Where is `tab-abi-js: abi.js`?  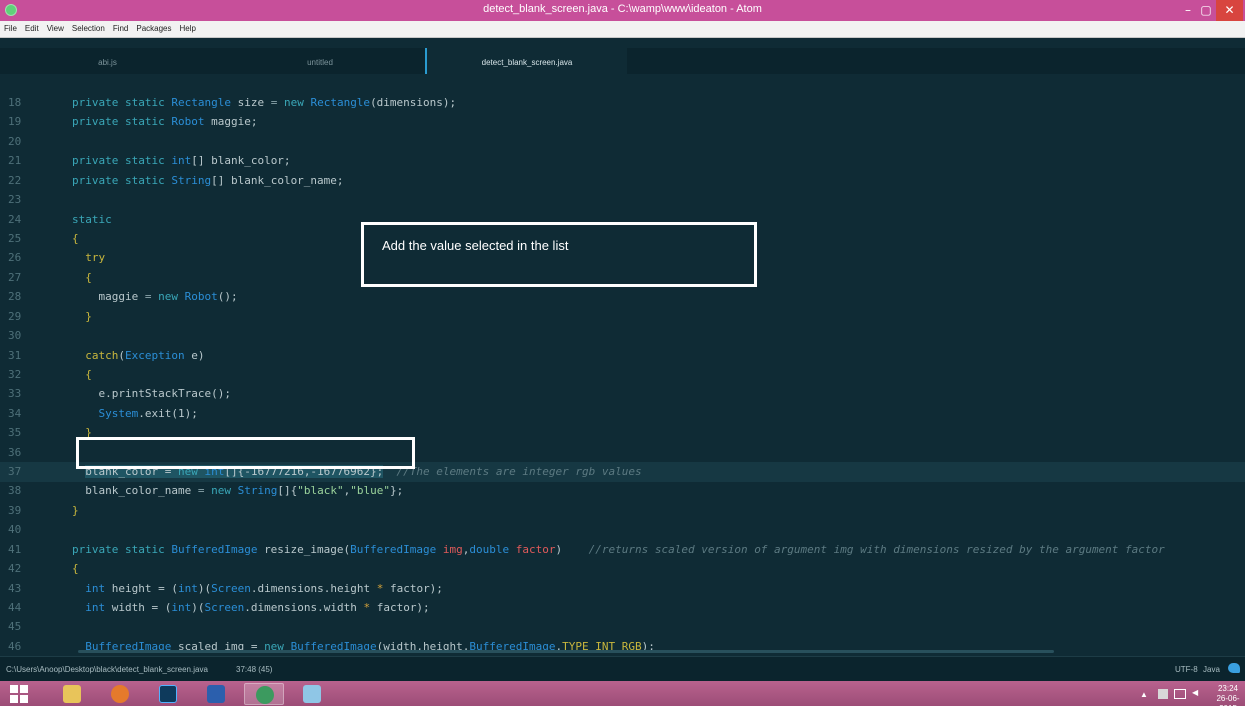
tab-abi-js: abi.js is located at coordinates (107, 61).